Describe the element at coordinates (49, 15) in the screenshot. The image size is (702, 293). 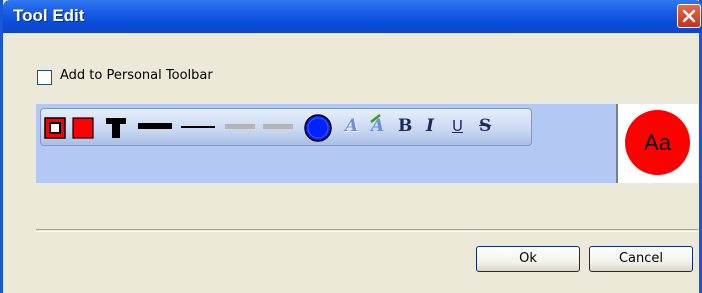
I see `window-title: Tool Edit` at that location.